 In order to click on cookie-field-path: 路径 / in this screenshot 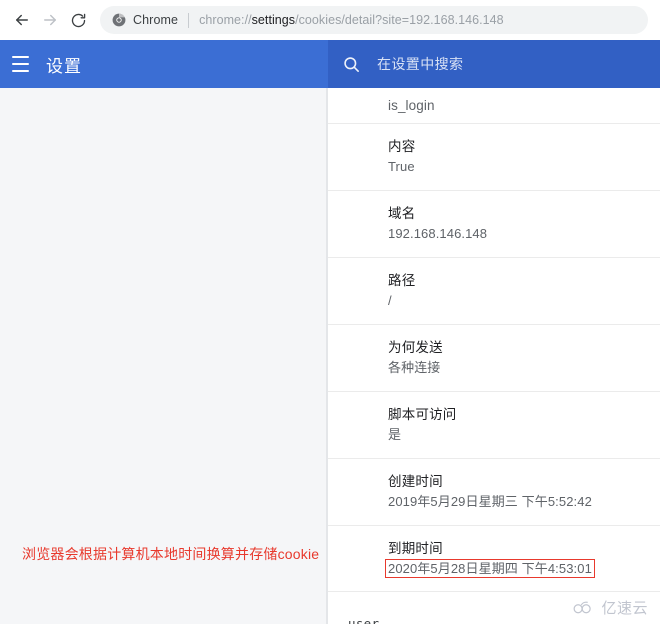, I will do `click(494, 290)`.